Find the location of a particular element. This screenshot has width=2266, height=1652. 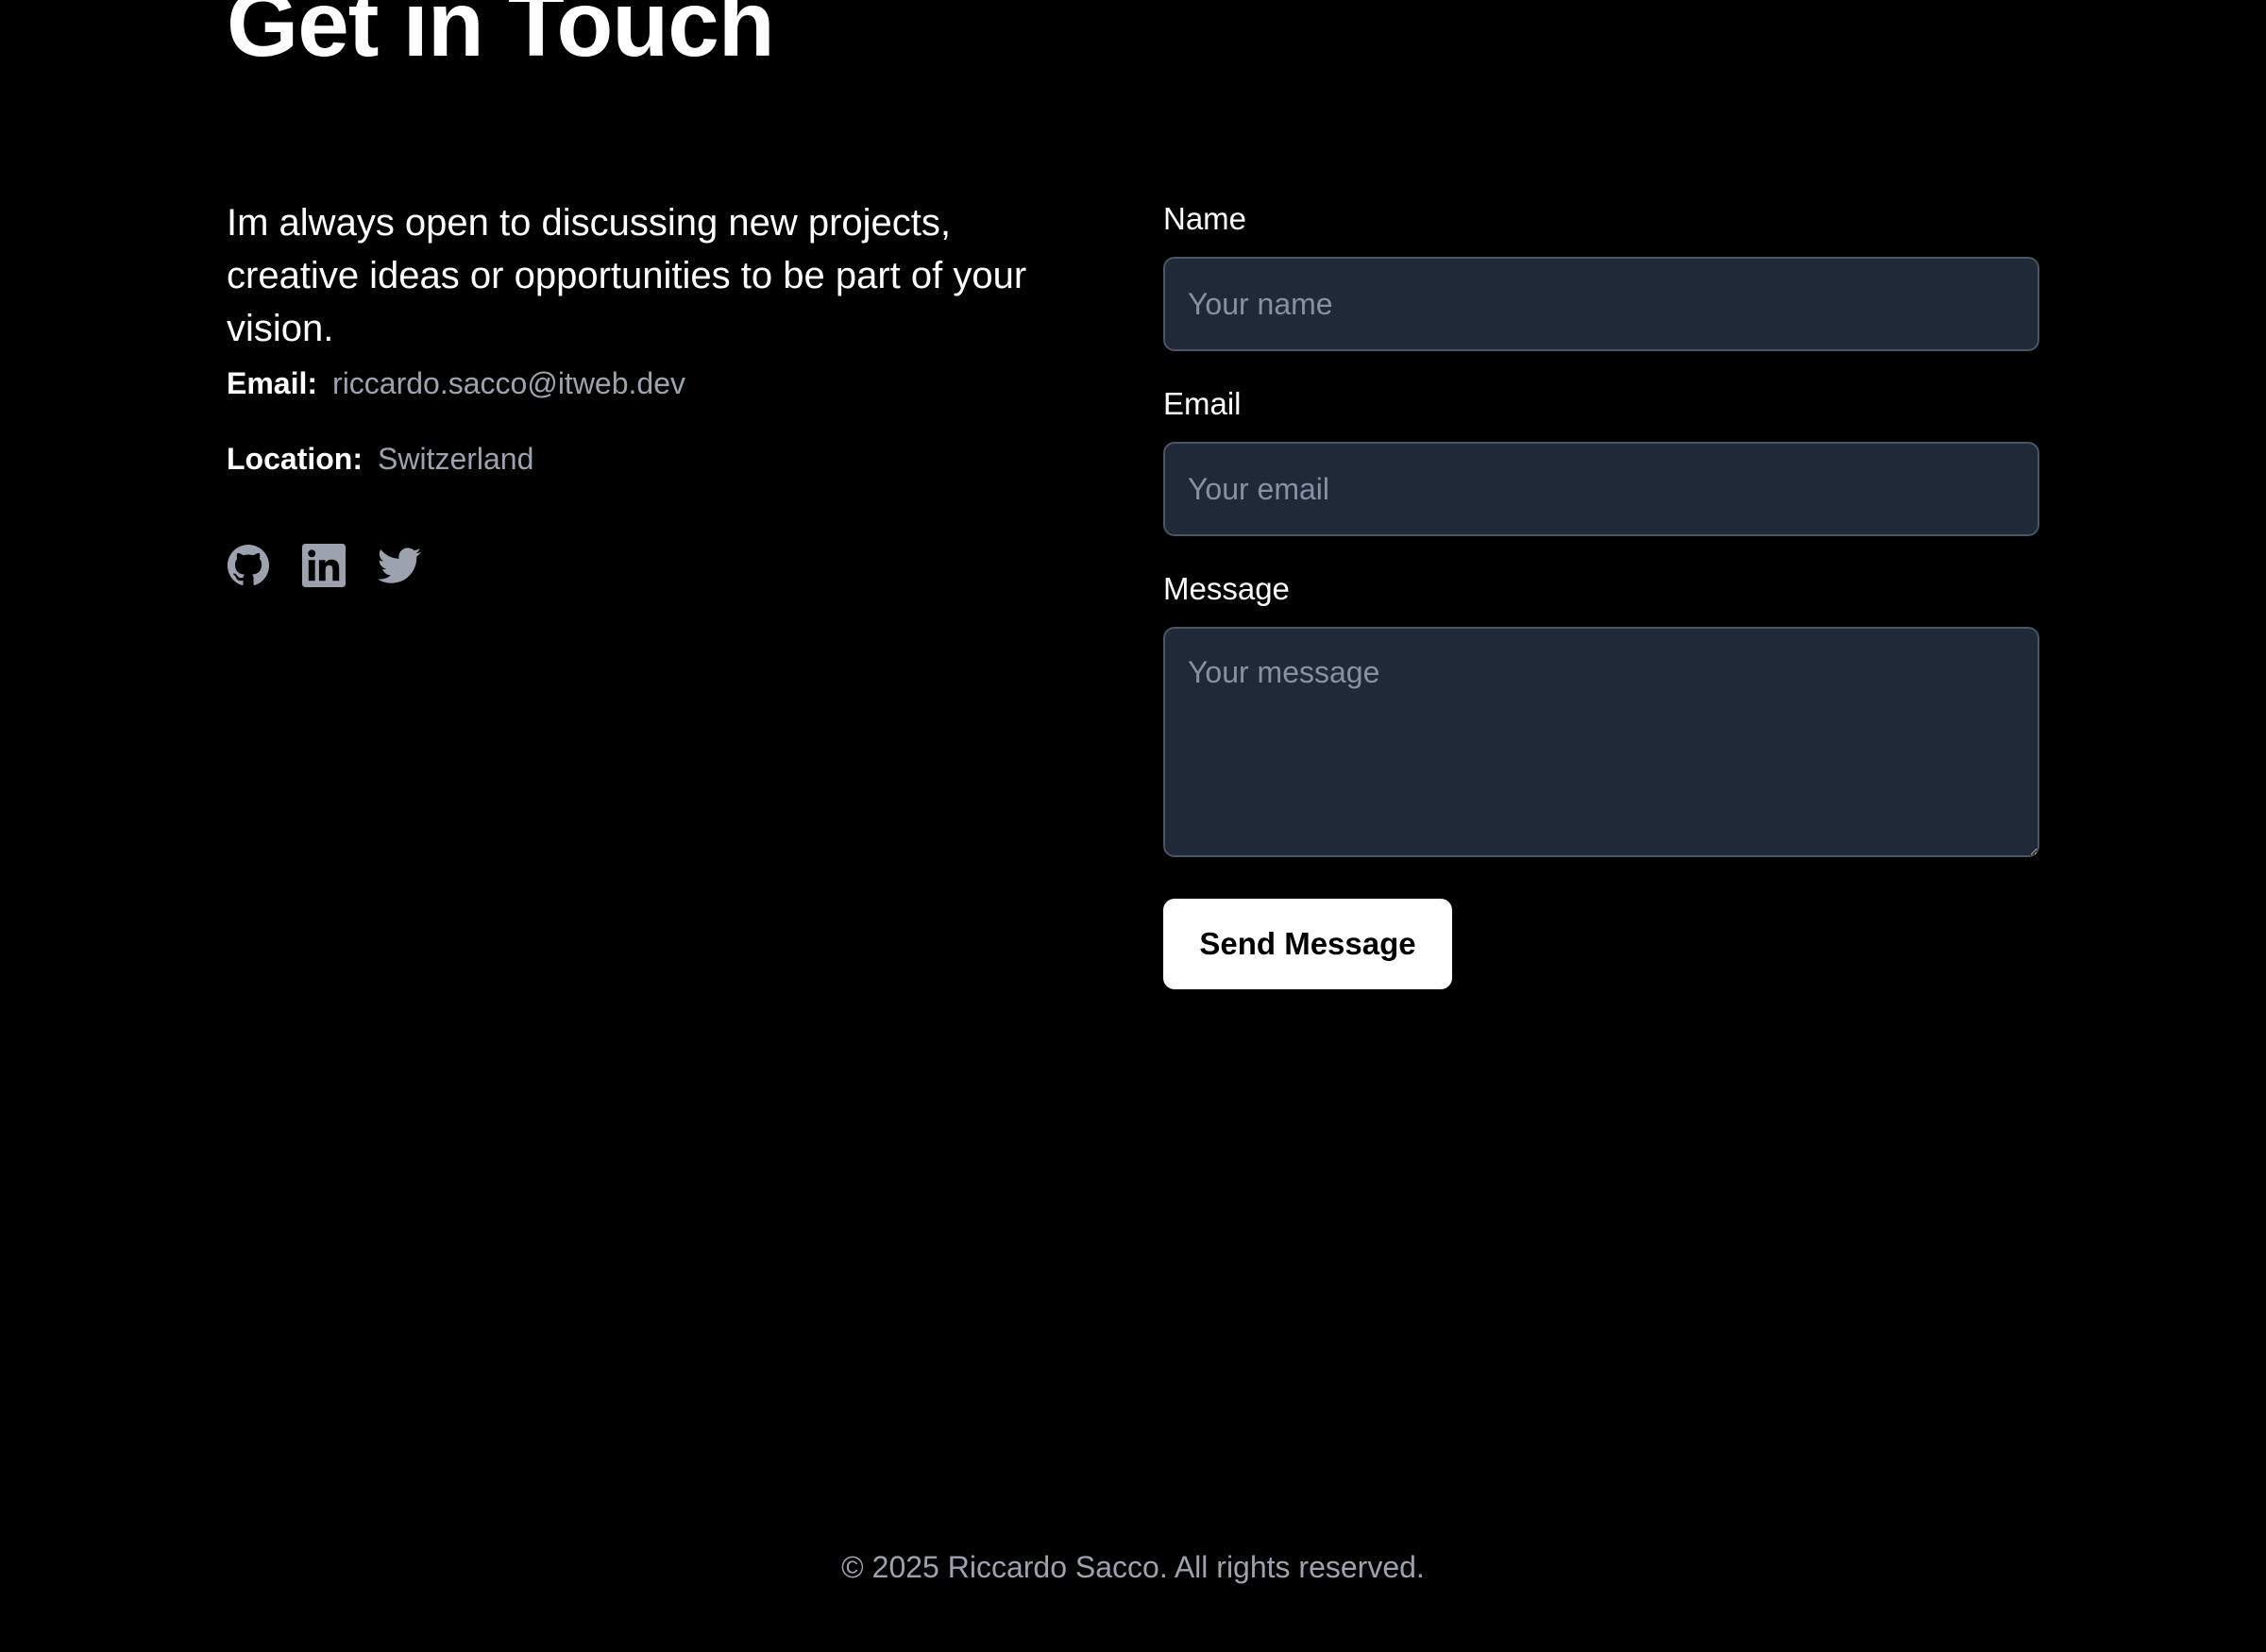

message-textarea is located at coordinates (1601, 742).